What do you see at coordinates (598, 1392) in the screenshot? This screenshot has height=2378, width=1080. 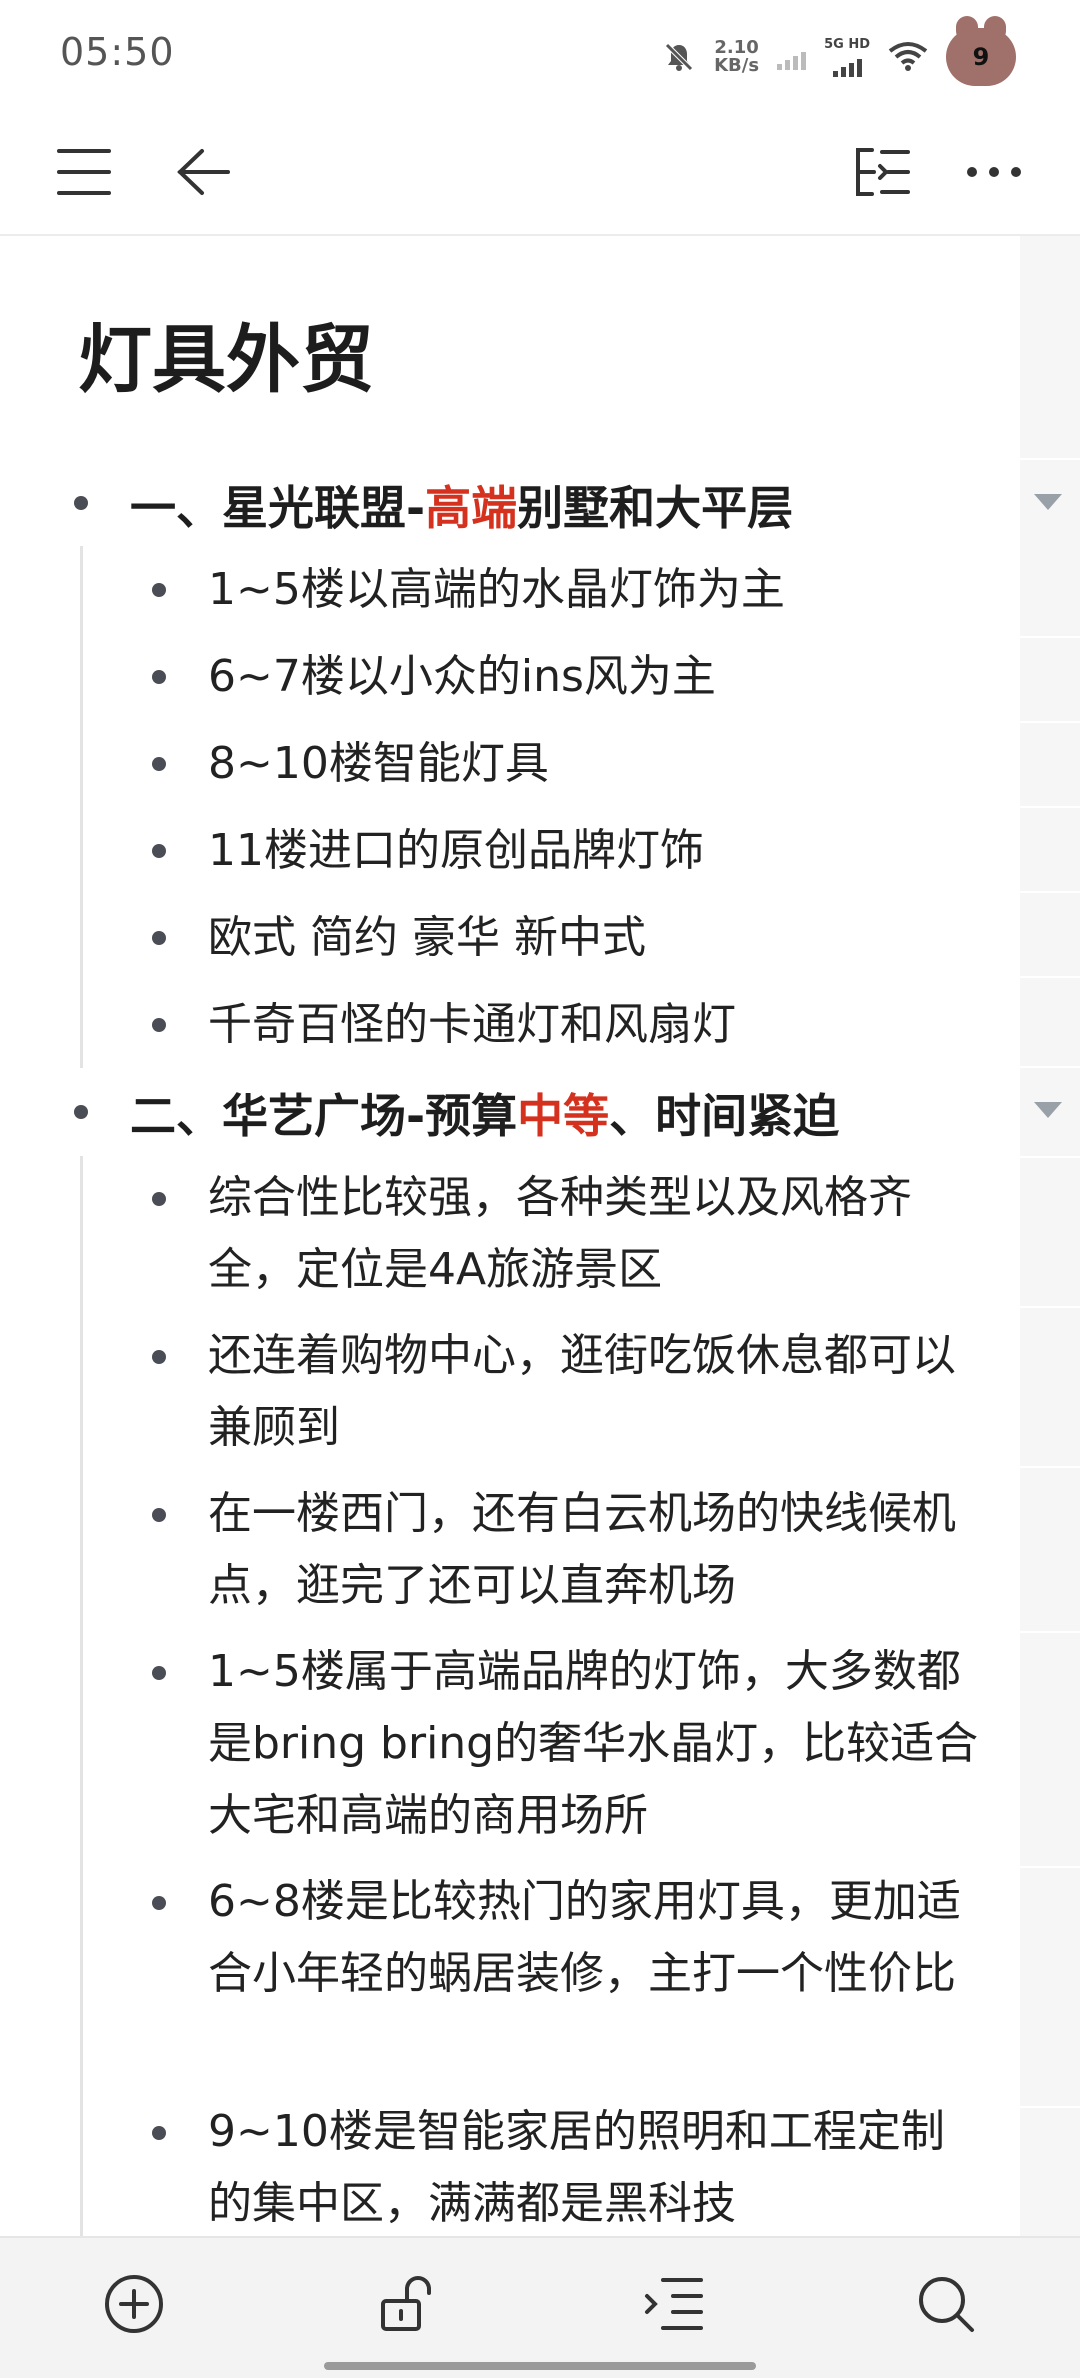 I see `list-item: 还连着购物中心，逛街吃饭休息都可以兼顾到` at bounding box center [598, 1392].